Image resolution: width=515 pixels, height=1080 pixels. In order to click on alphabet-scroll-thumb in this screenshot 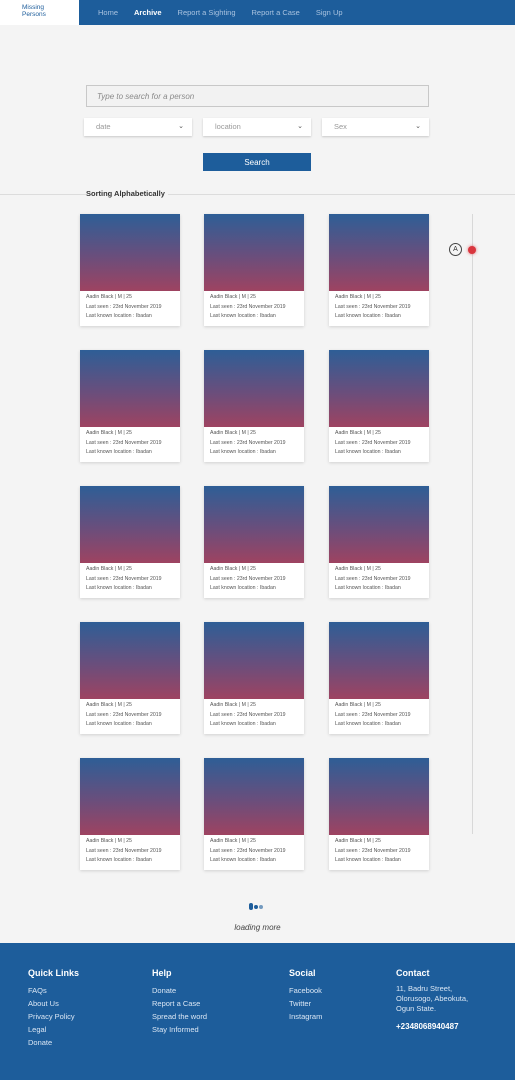, I will do `click(472, 250)`.